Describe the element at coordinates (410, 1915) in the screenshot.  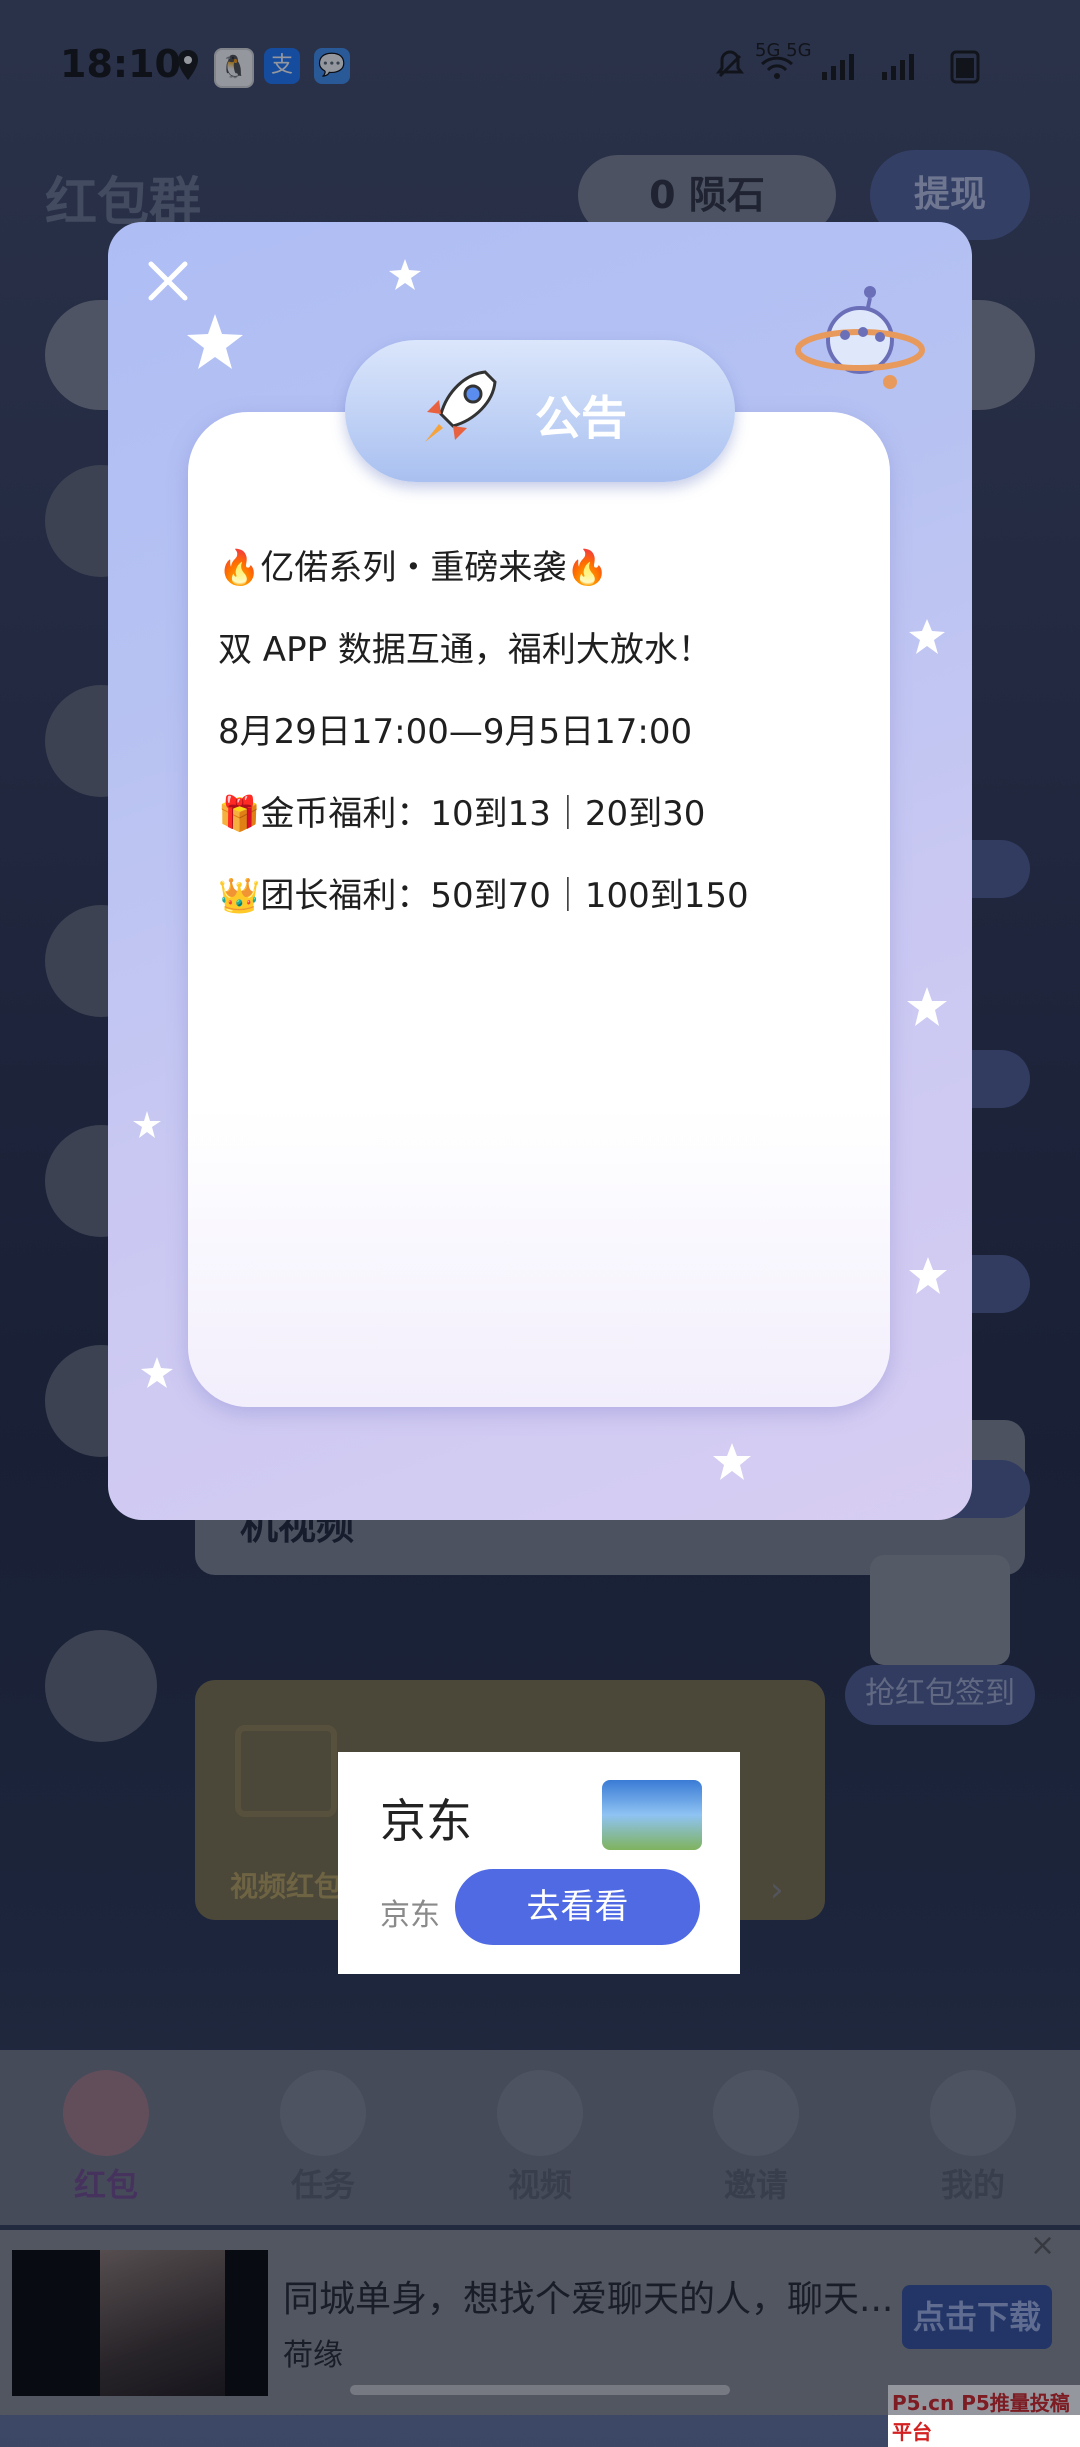
I see `jd-brand-label: 京东` at that location.